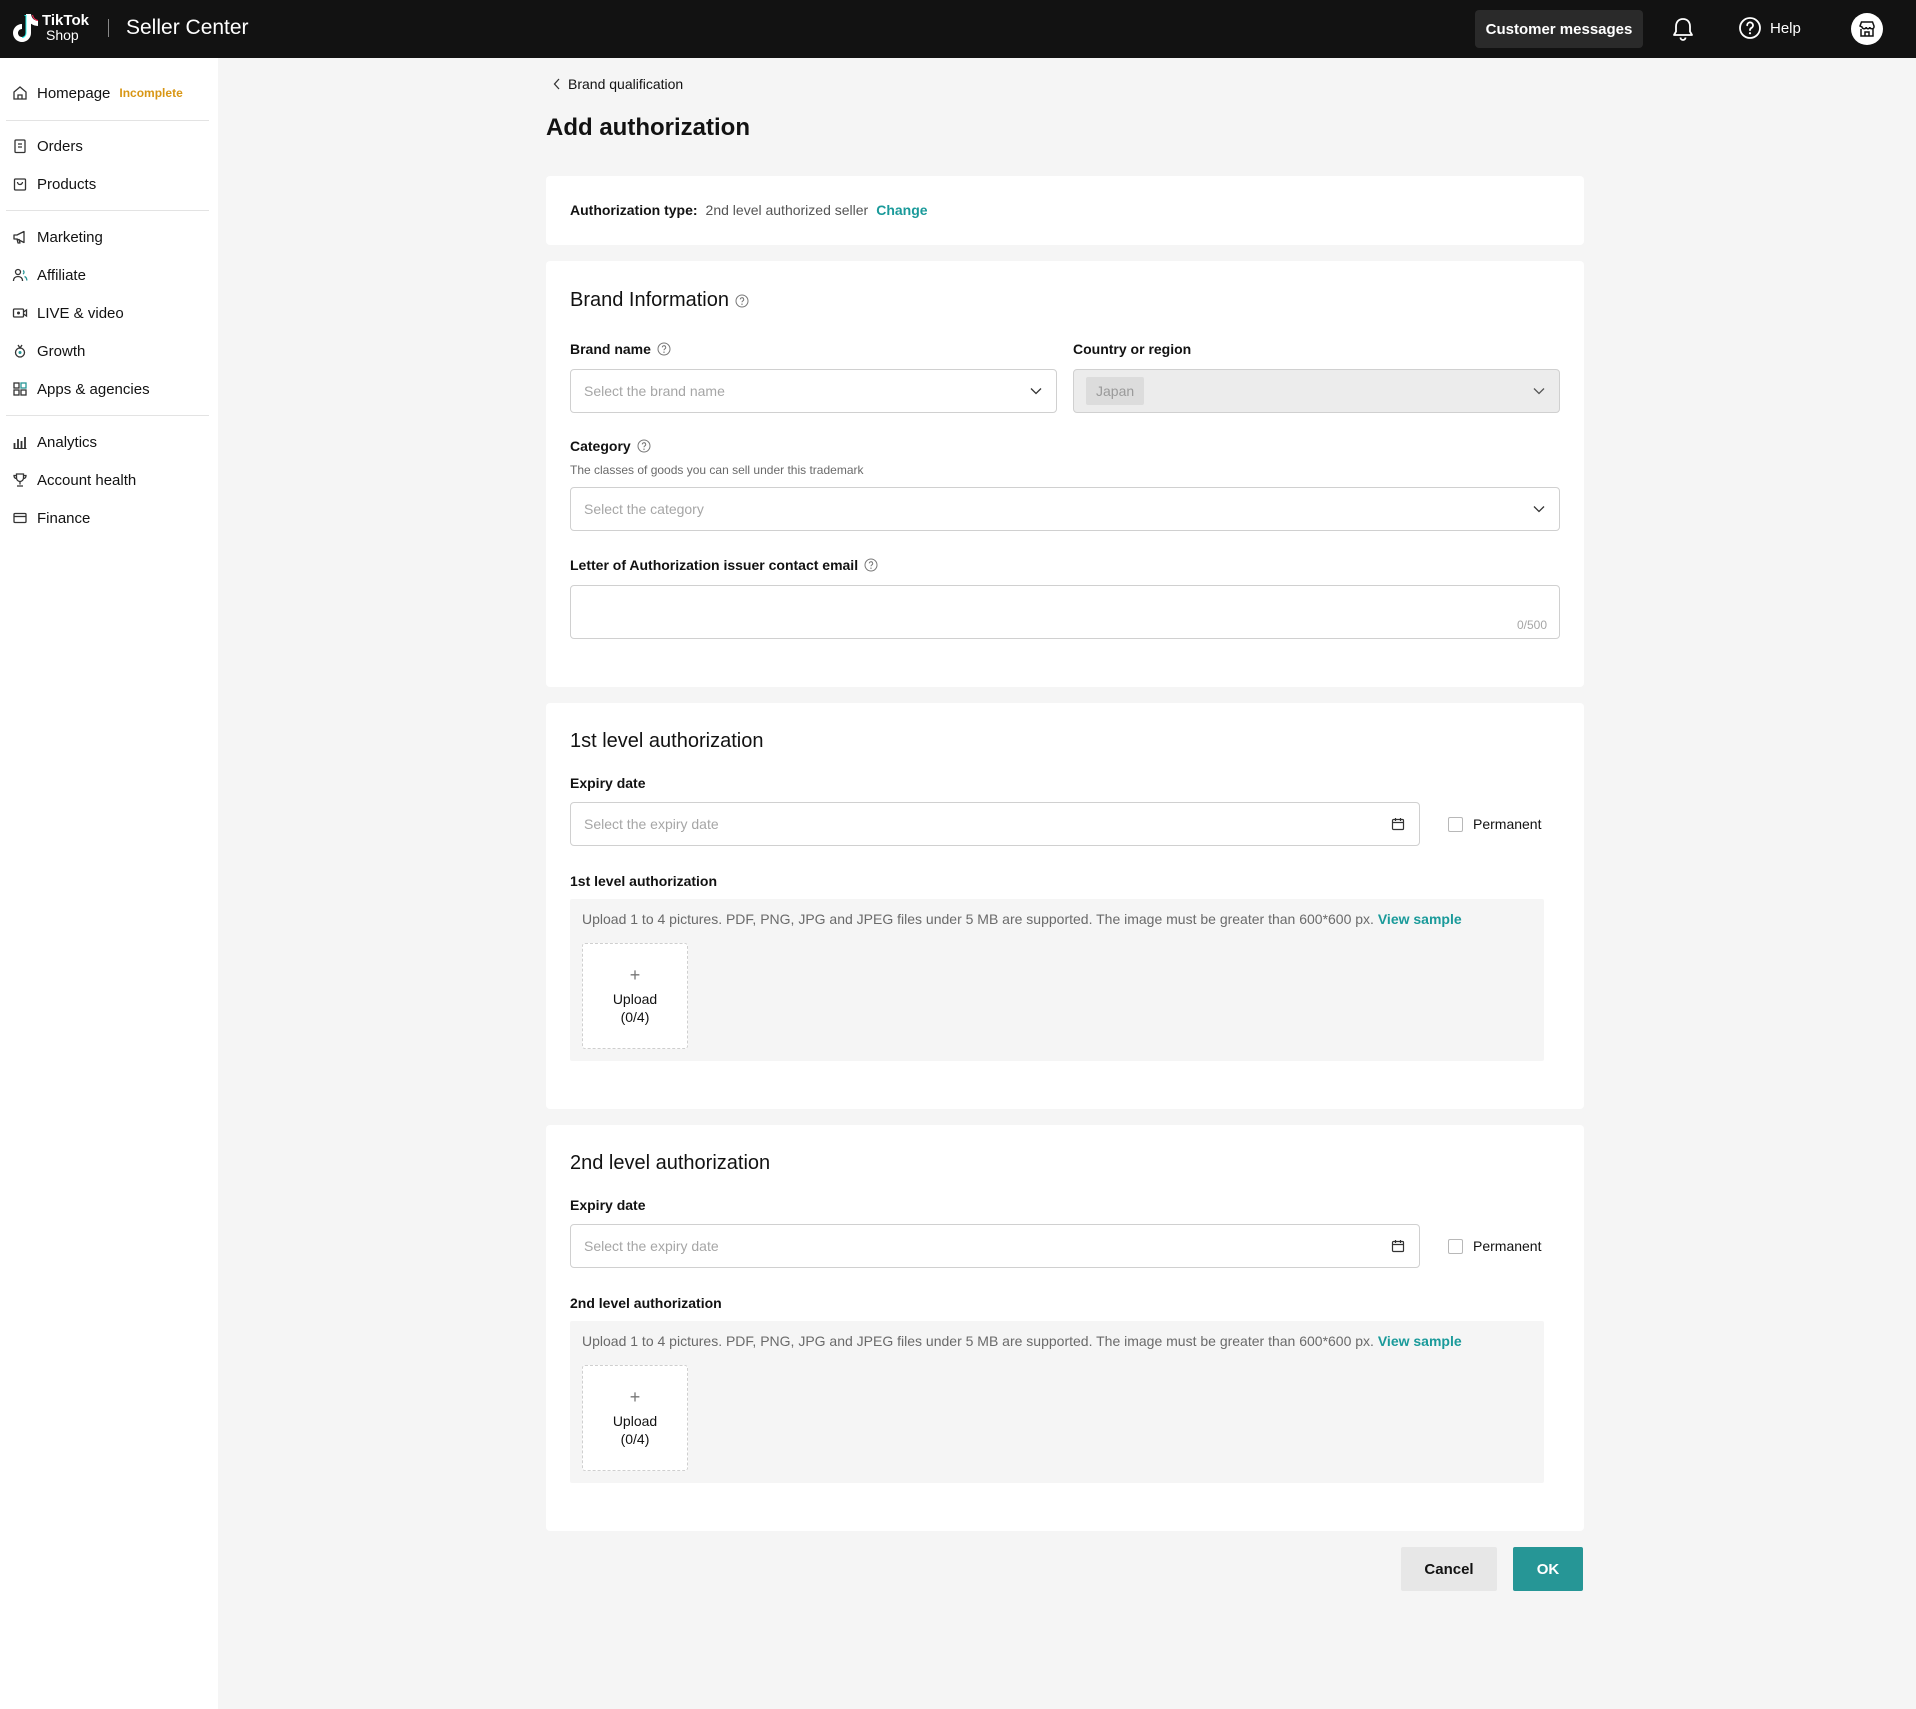 The image size is (1916, 1709). I want to click on authorization-type-label: Authorization type:, so click(634, 210).